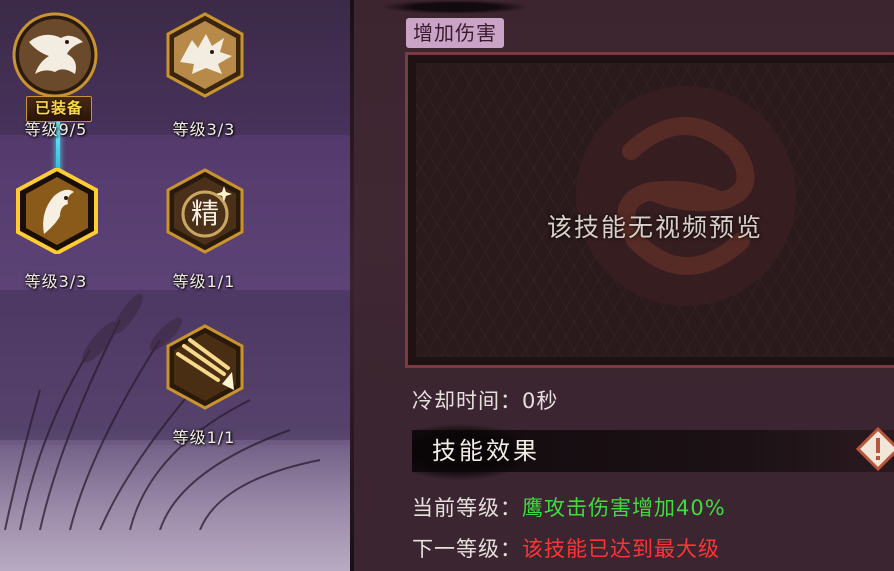  Describe the element at coordinates (875, 449) in the screenshot. I see `warning-icon` at that location.